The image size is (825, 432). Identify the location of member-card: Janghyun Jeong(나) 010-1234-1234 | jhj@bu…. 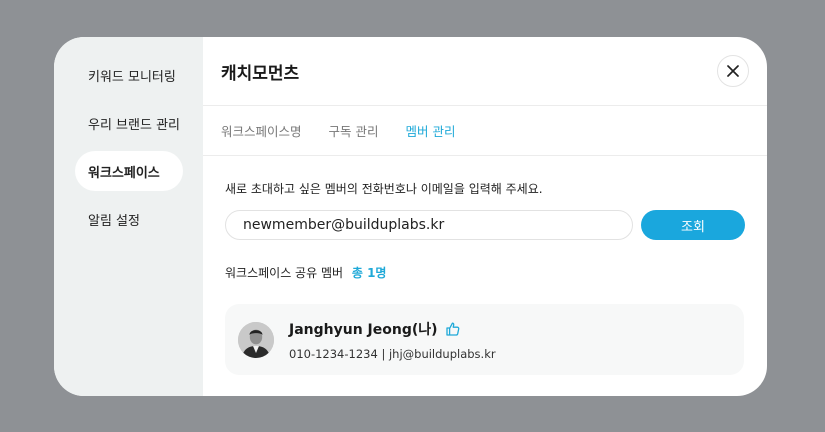
(484, 339).